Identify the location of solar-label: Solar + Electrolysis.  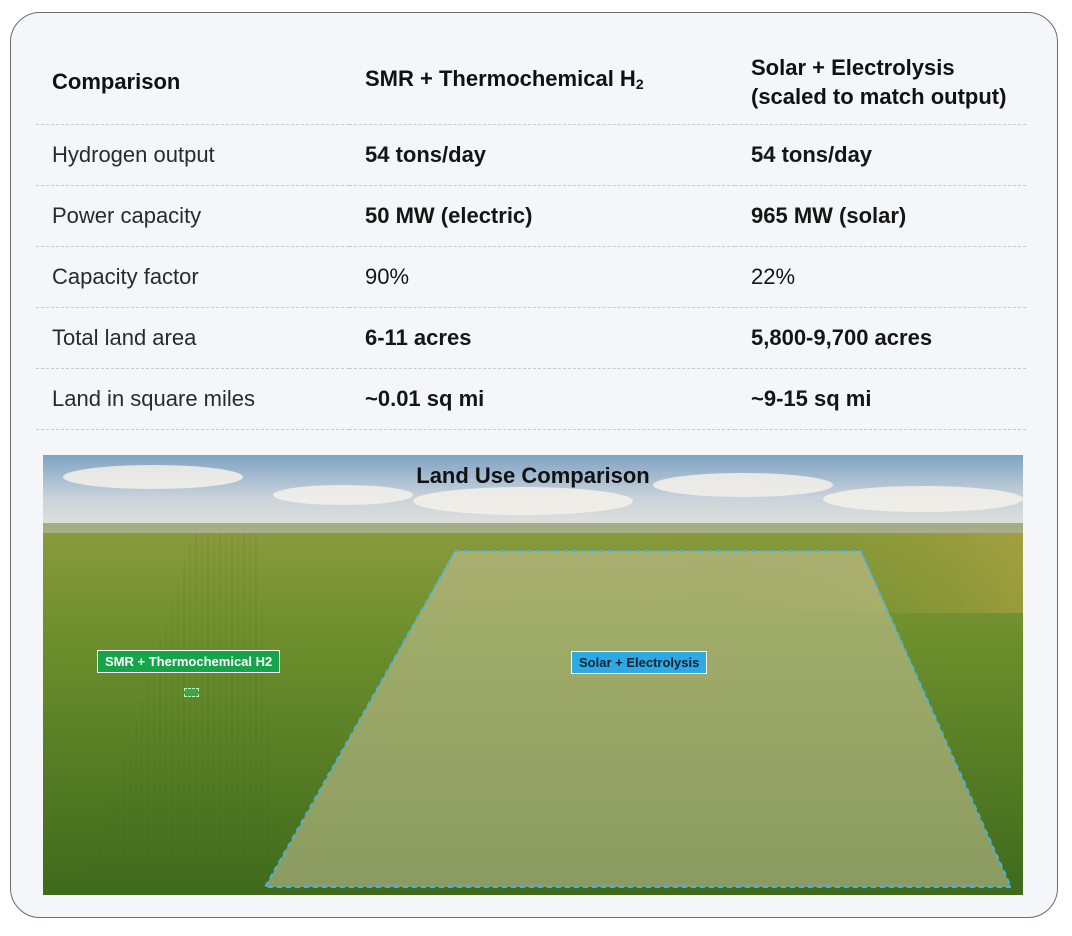
(639, 662).